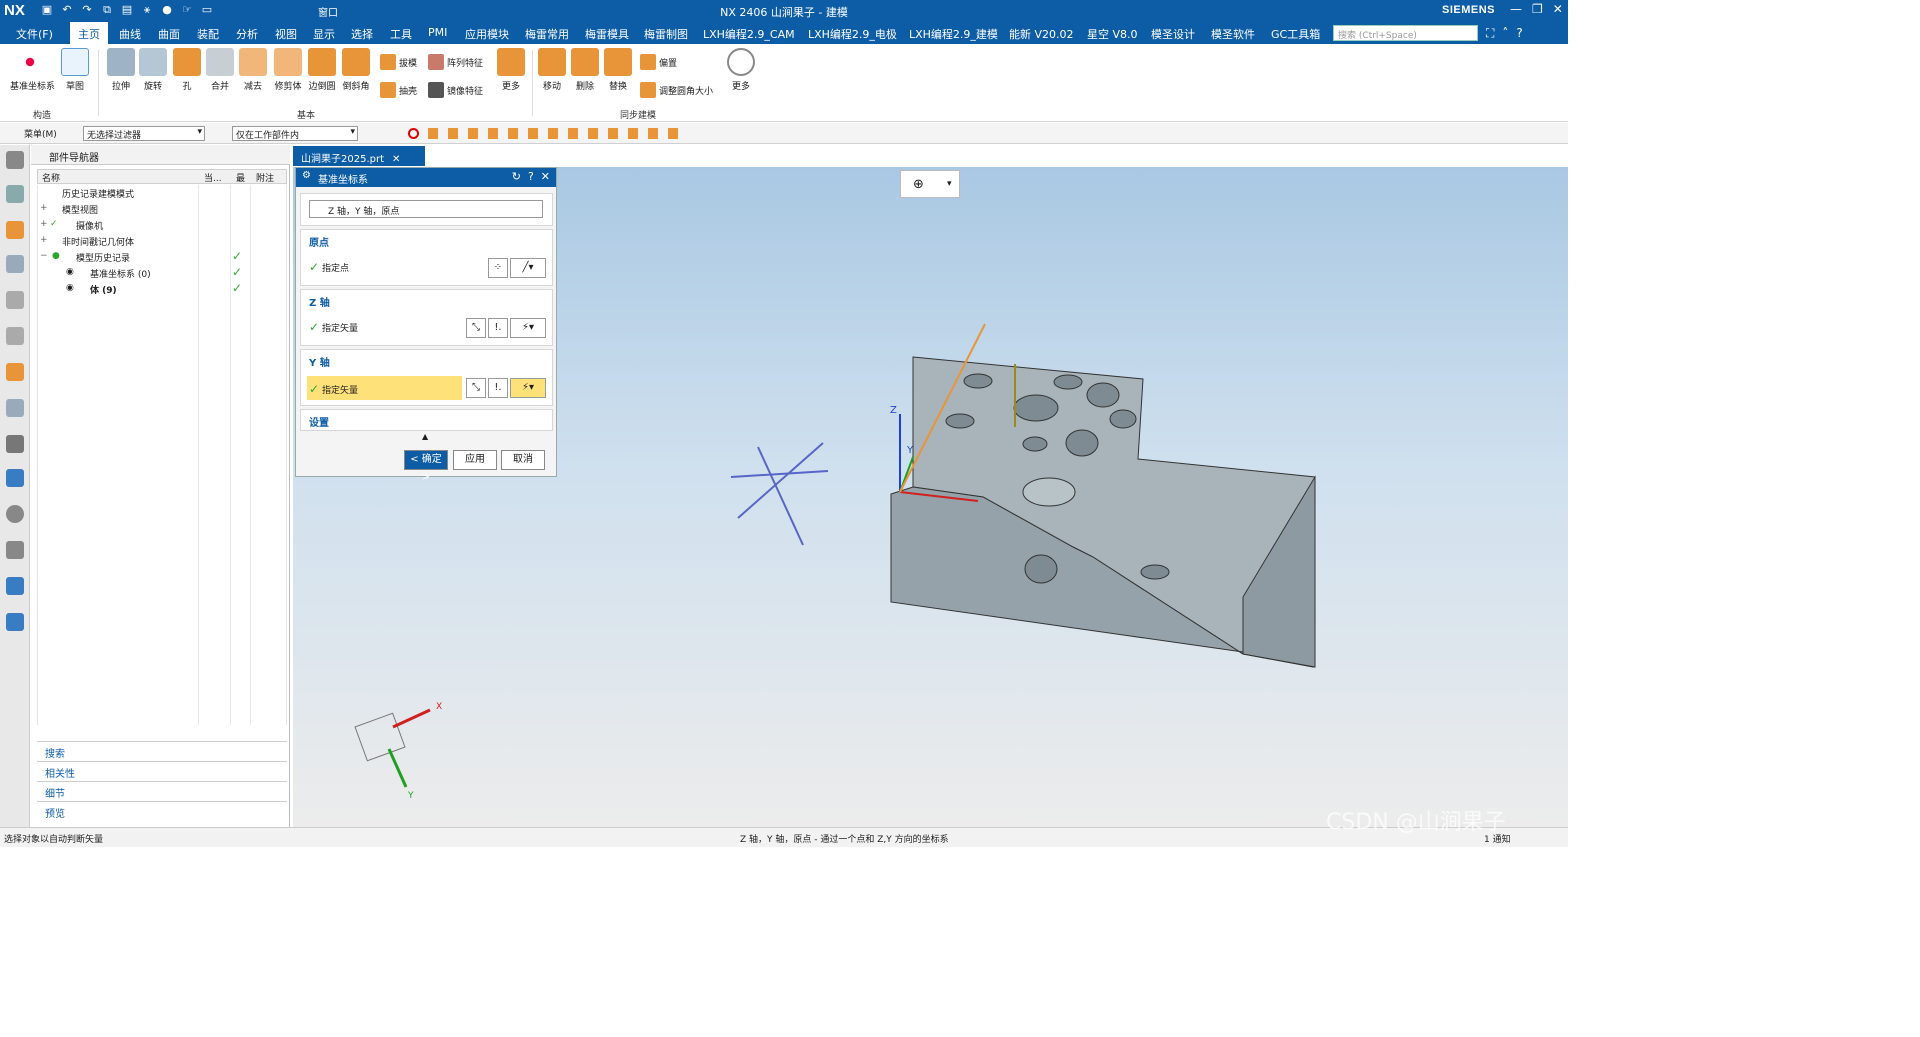  What do you see at coordinates (162, 770) in the screenshot?
I see `accordion-dependencies: 相关性` at bounding box center [162, 770].